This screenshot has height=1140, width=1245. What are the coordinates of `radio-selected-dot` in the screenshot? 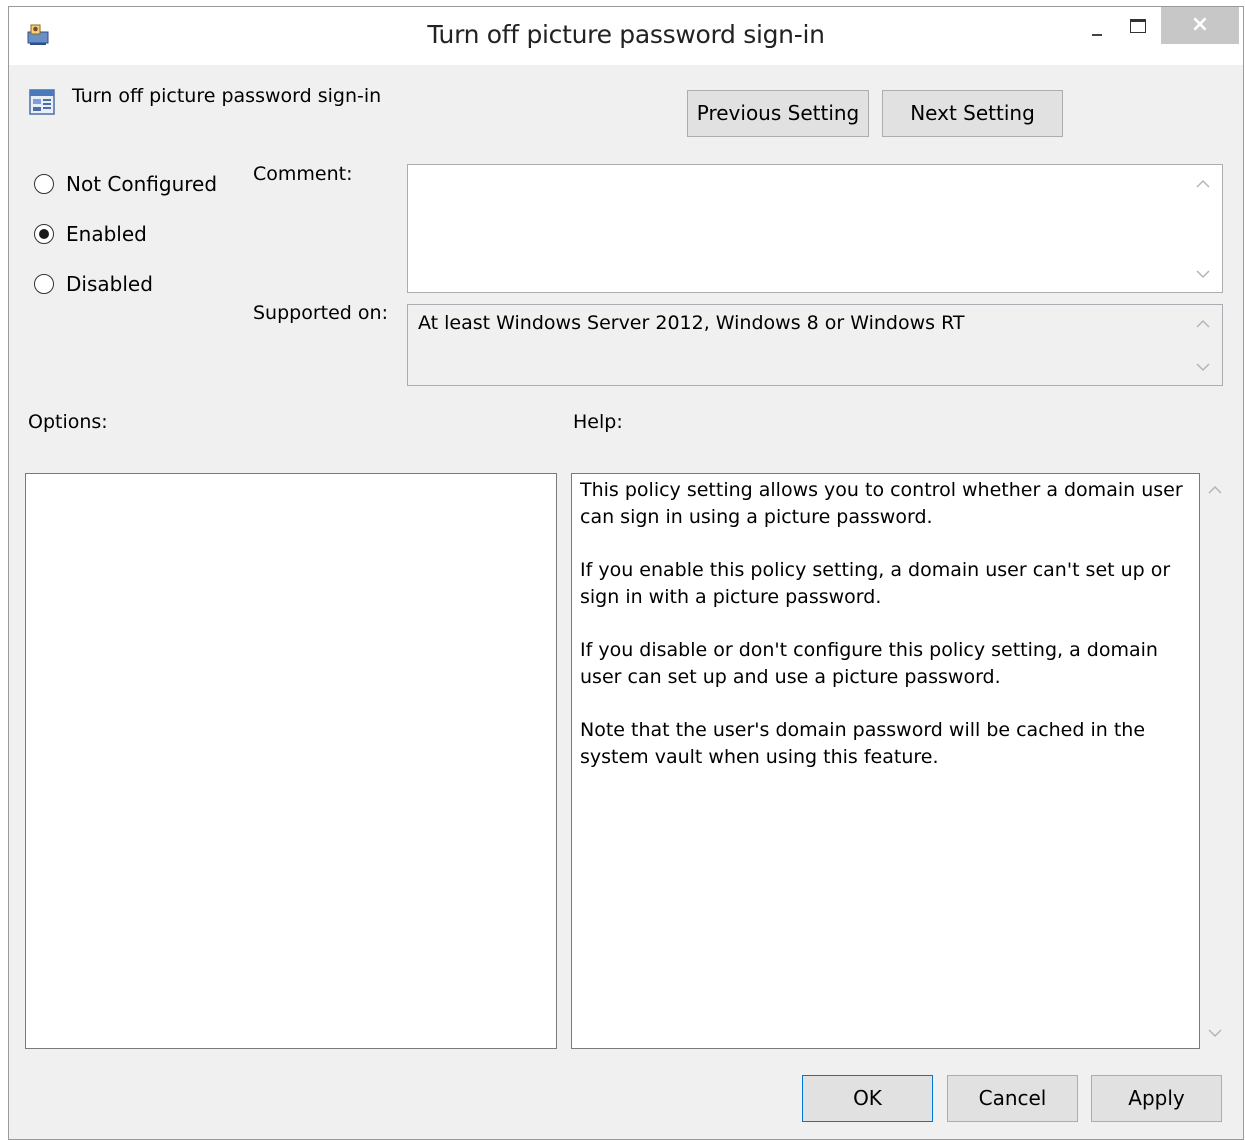 It's located at (44, 234).